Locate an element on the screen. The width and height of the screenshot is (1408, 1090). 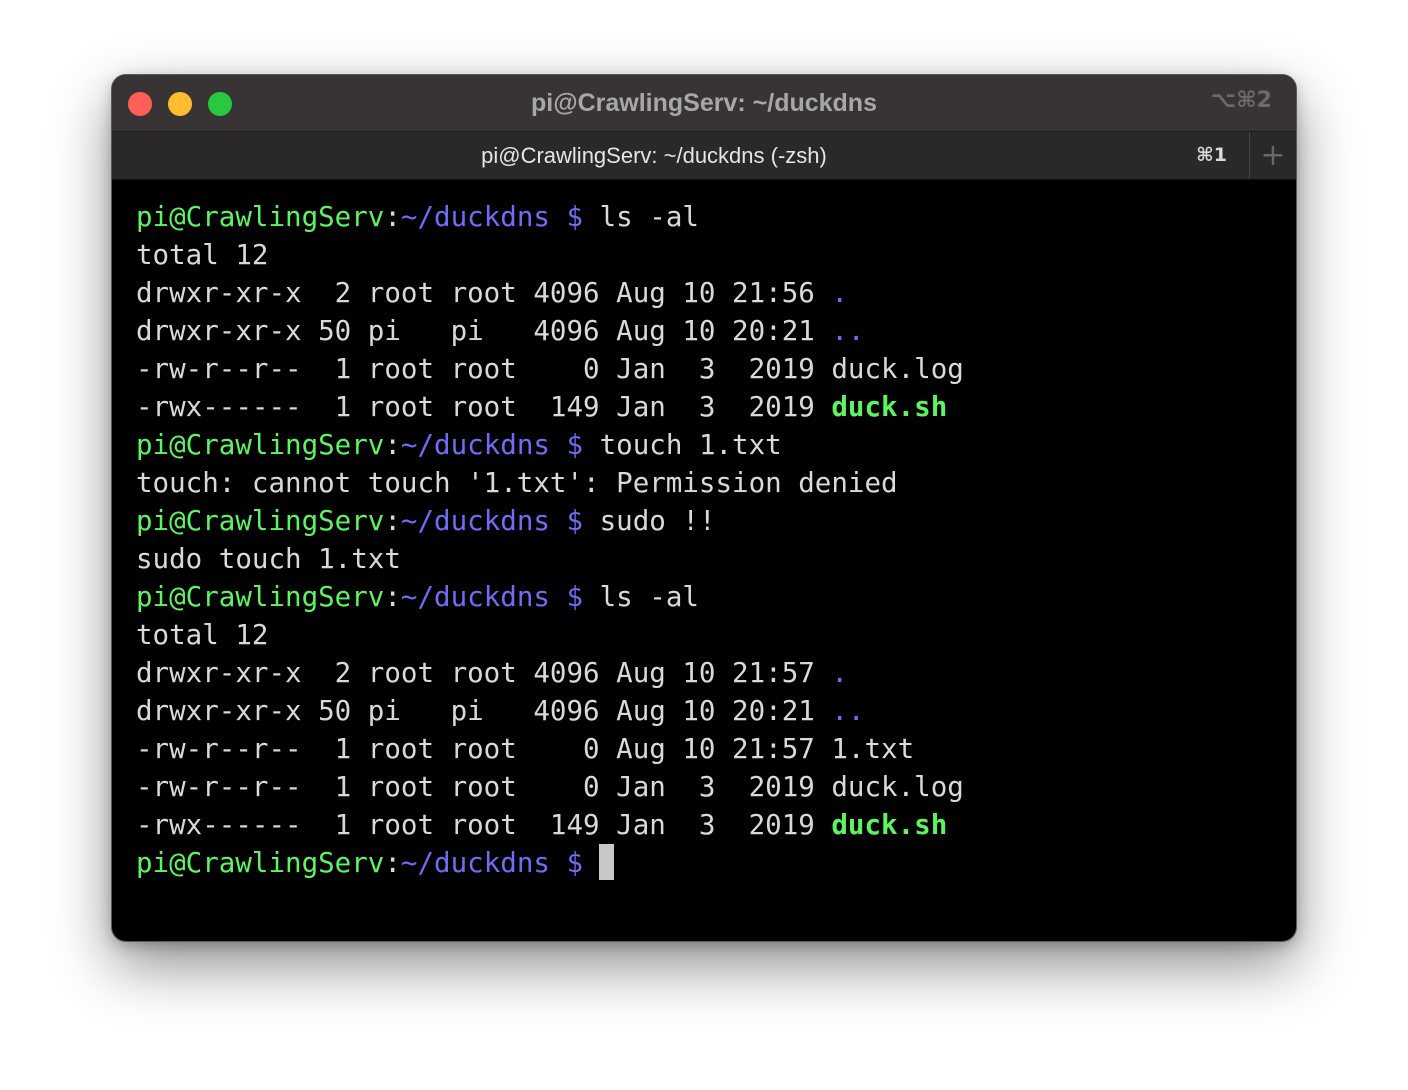
tab-zsh: pi@CrawlingServ: ~/duckdns (-zsh) ⌘1 is located at coordinates (681, 155).